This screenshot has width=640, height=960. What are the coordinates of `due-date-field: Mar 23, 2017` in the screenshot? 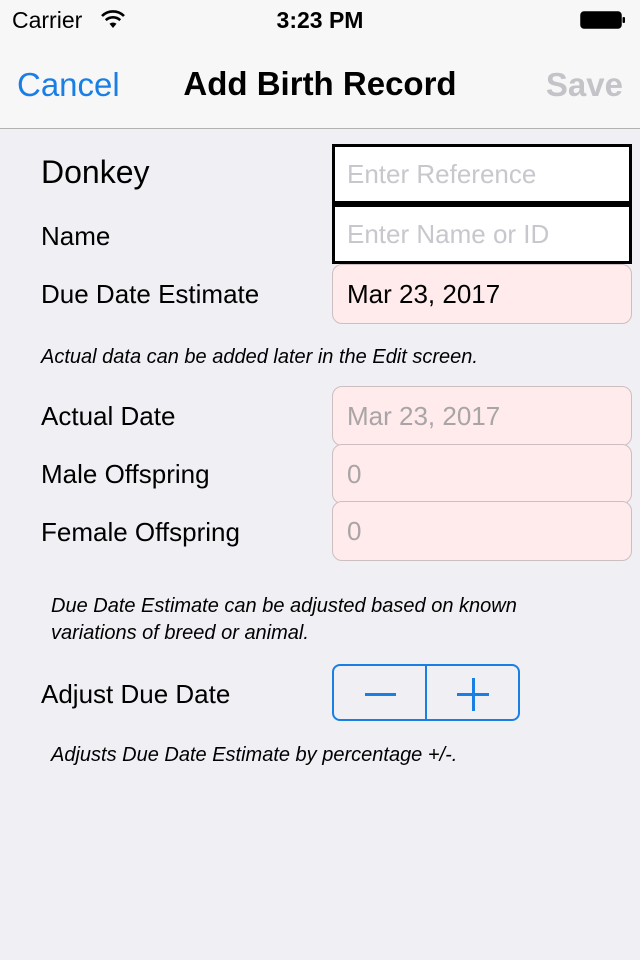 It's located at (482, 294).